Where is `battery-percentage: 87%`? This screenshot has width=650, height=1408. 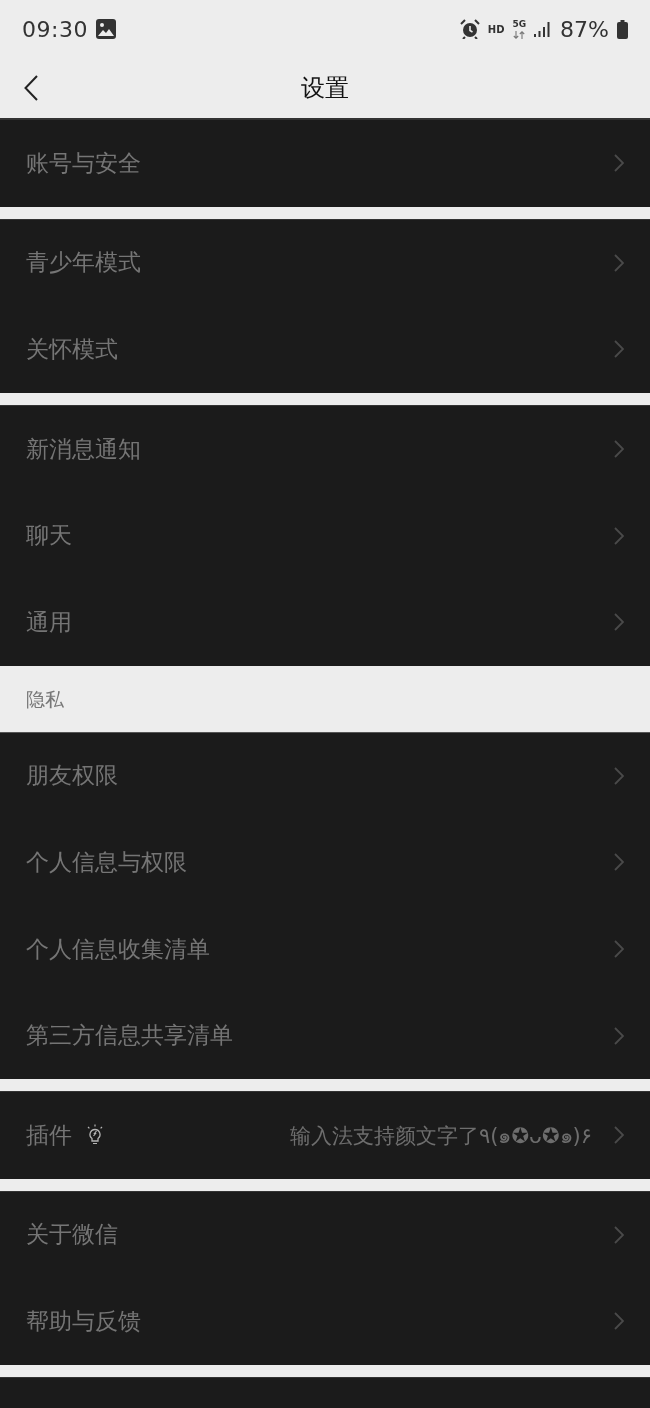 battery-percentage: 87% is located at coordinates (584, 29).